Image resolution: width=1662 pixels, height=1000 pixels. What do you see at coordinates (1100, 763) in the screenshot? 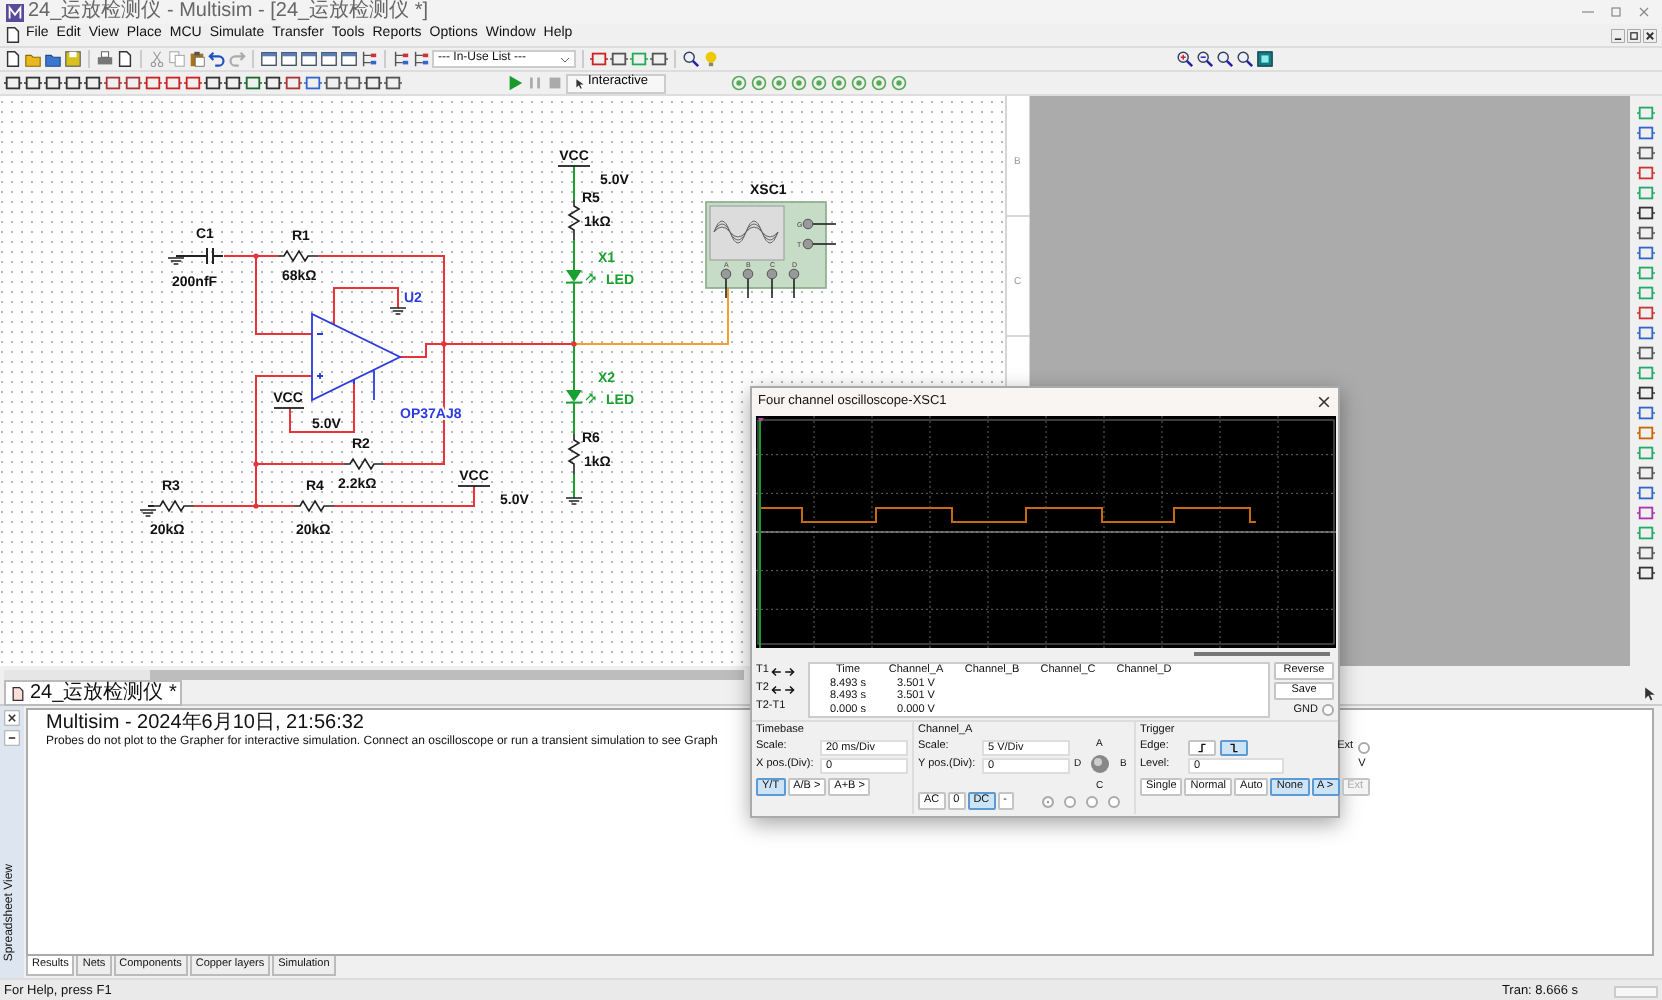
I see `knob-icon` at bounding box center [1100, 763].